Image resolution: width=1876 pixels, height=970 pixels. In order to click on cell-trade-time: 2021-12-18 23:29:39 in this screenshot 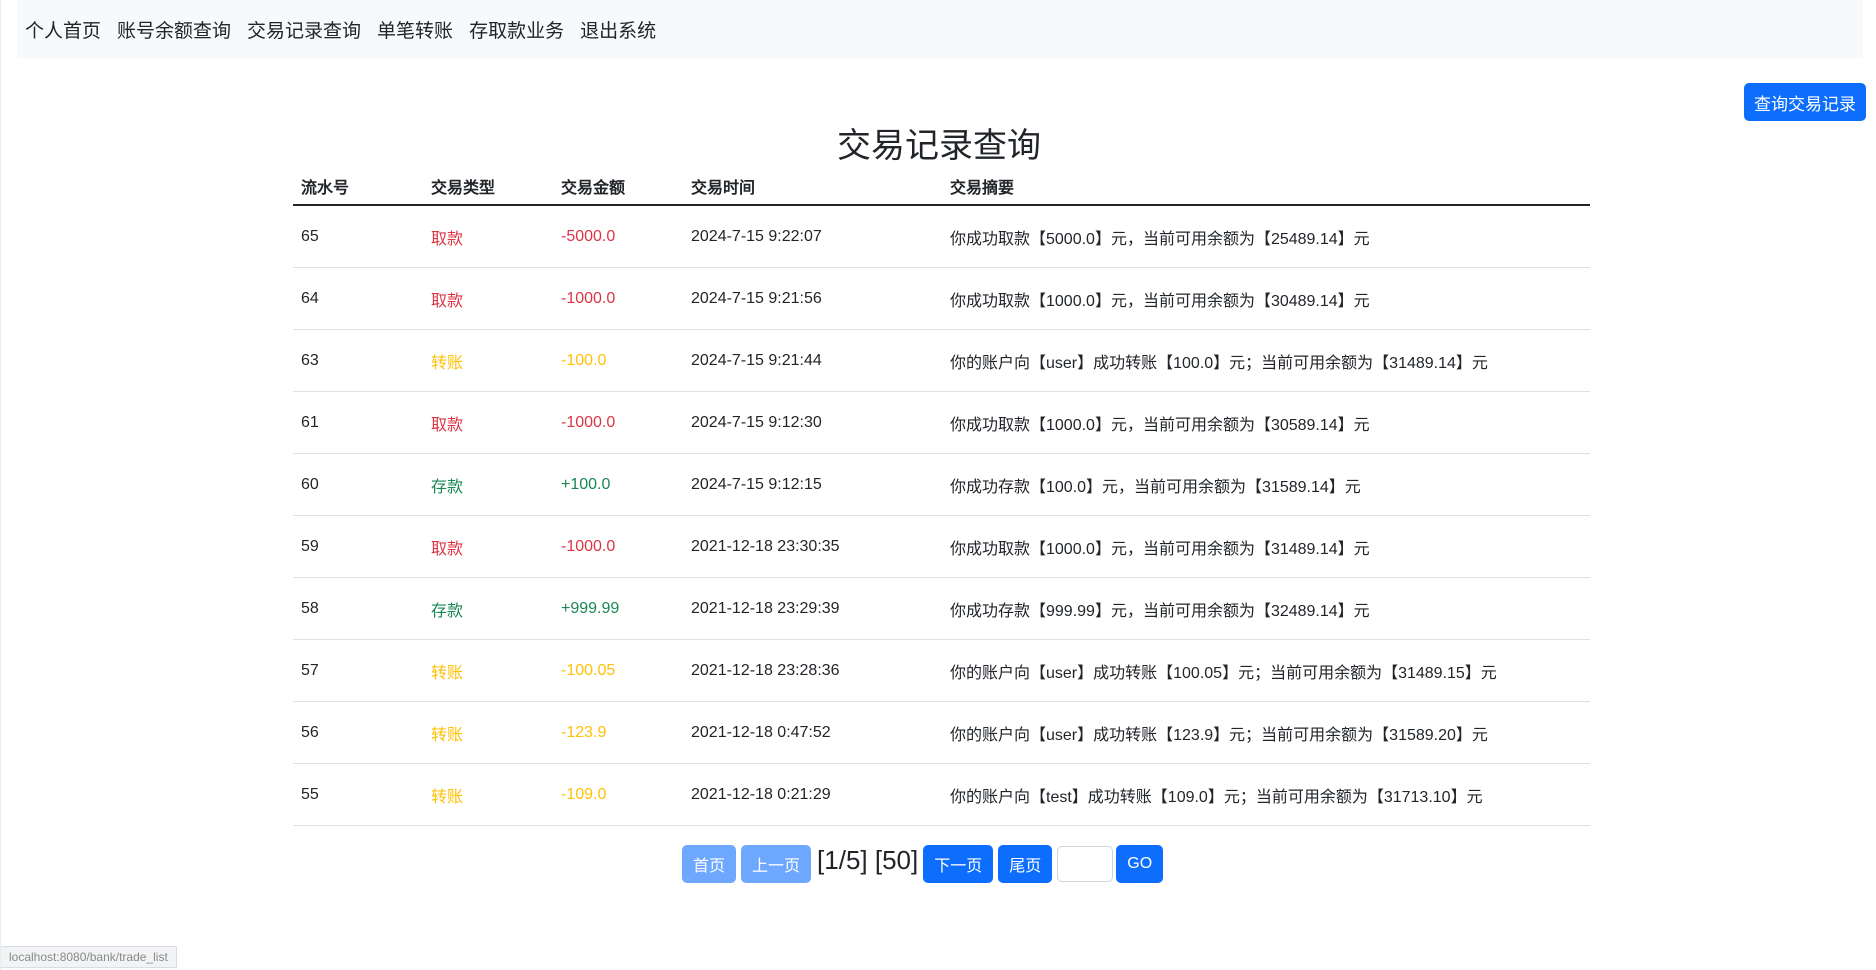, I will do `click(812, 608)`.